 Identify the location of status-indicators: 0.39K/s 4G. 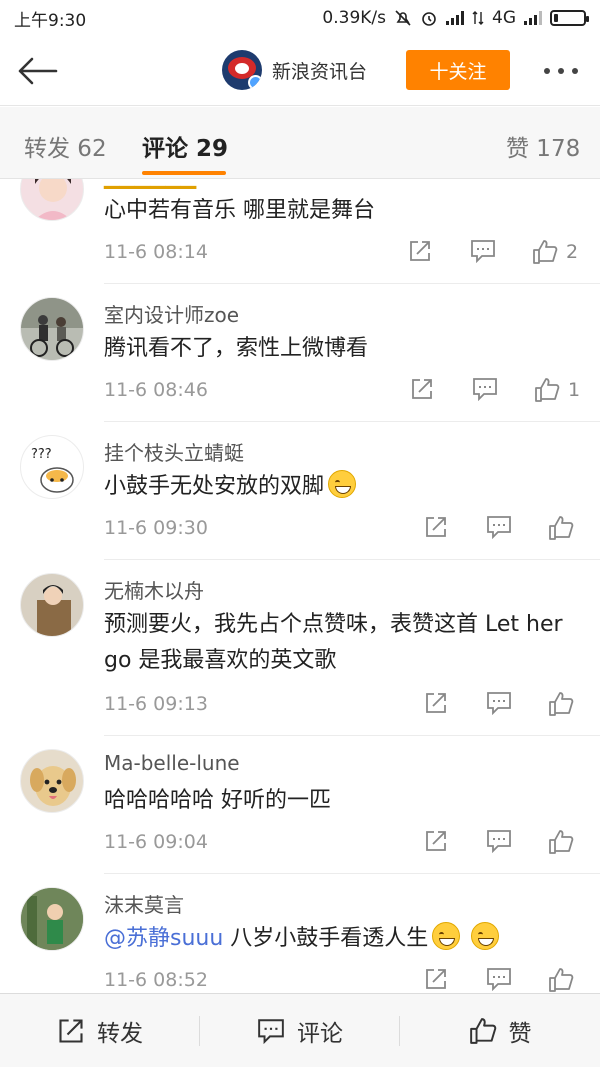
(455, 18).